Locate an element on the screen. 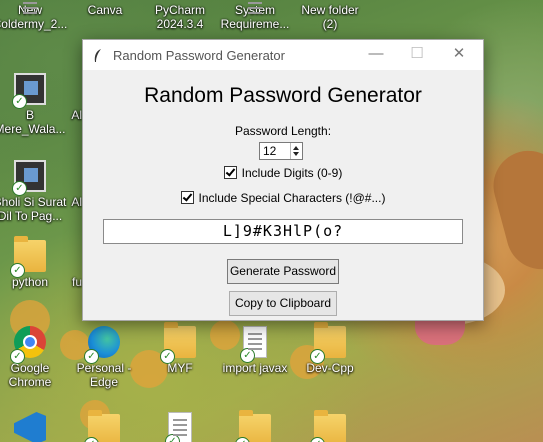 The image size is (543, 442). maximize-button: ☐ is located at coordinates (417, 54).